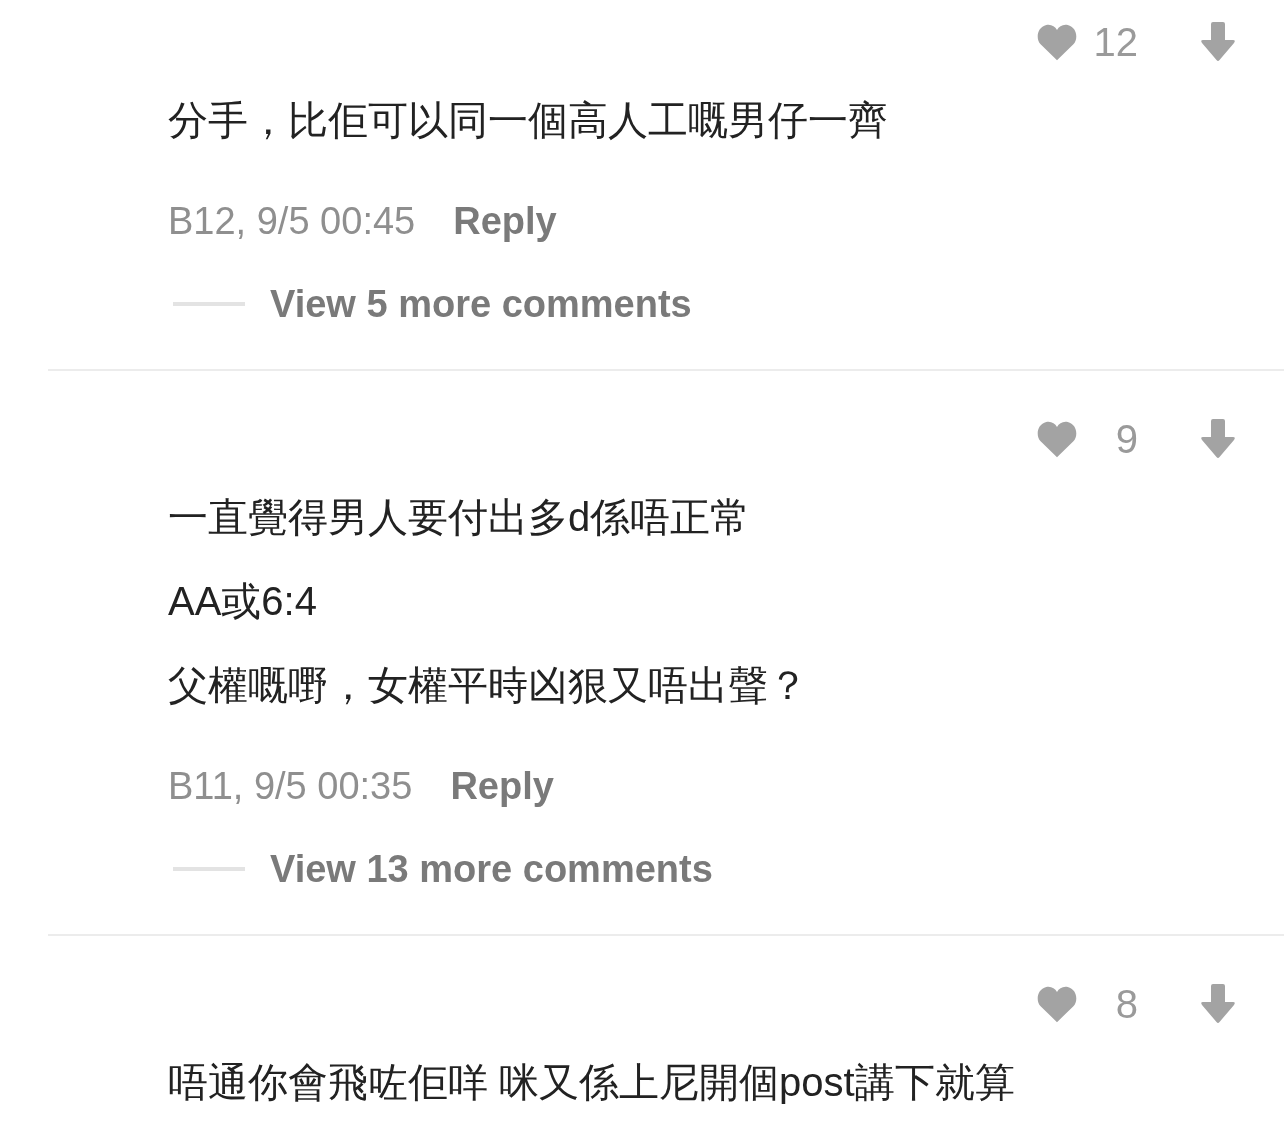 The height and width of the screenshot is (1147, 1284). I want to click on view-more-comments-link: View 13 more comments, so click(491, 869).